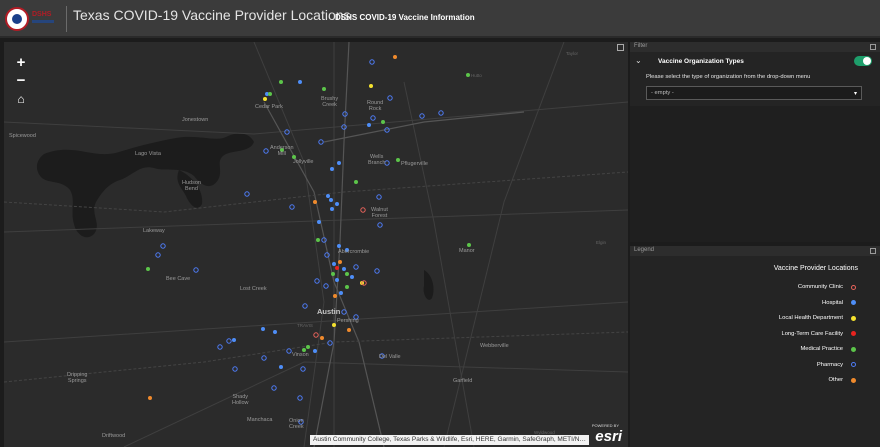 Image resolution: width=880 pixels, height=447 pixels. Describe the element at coordinates (191, 186) in the screenshot. I see `place-hudson-bend: Hudson Bend` at that location.